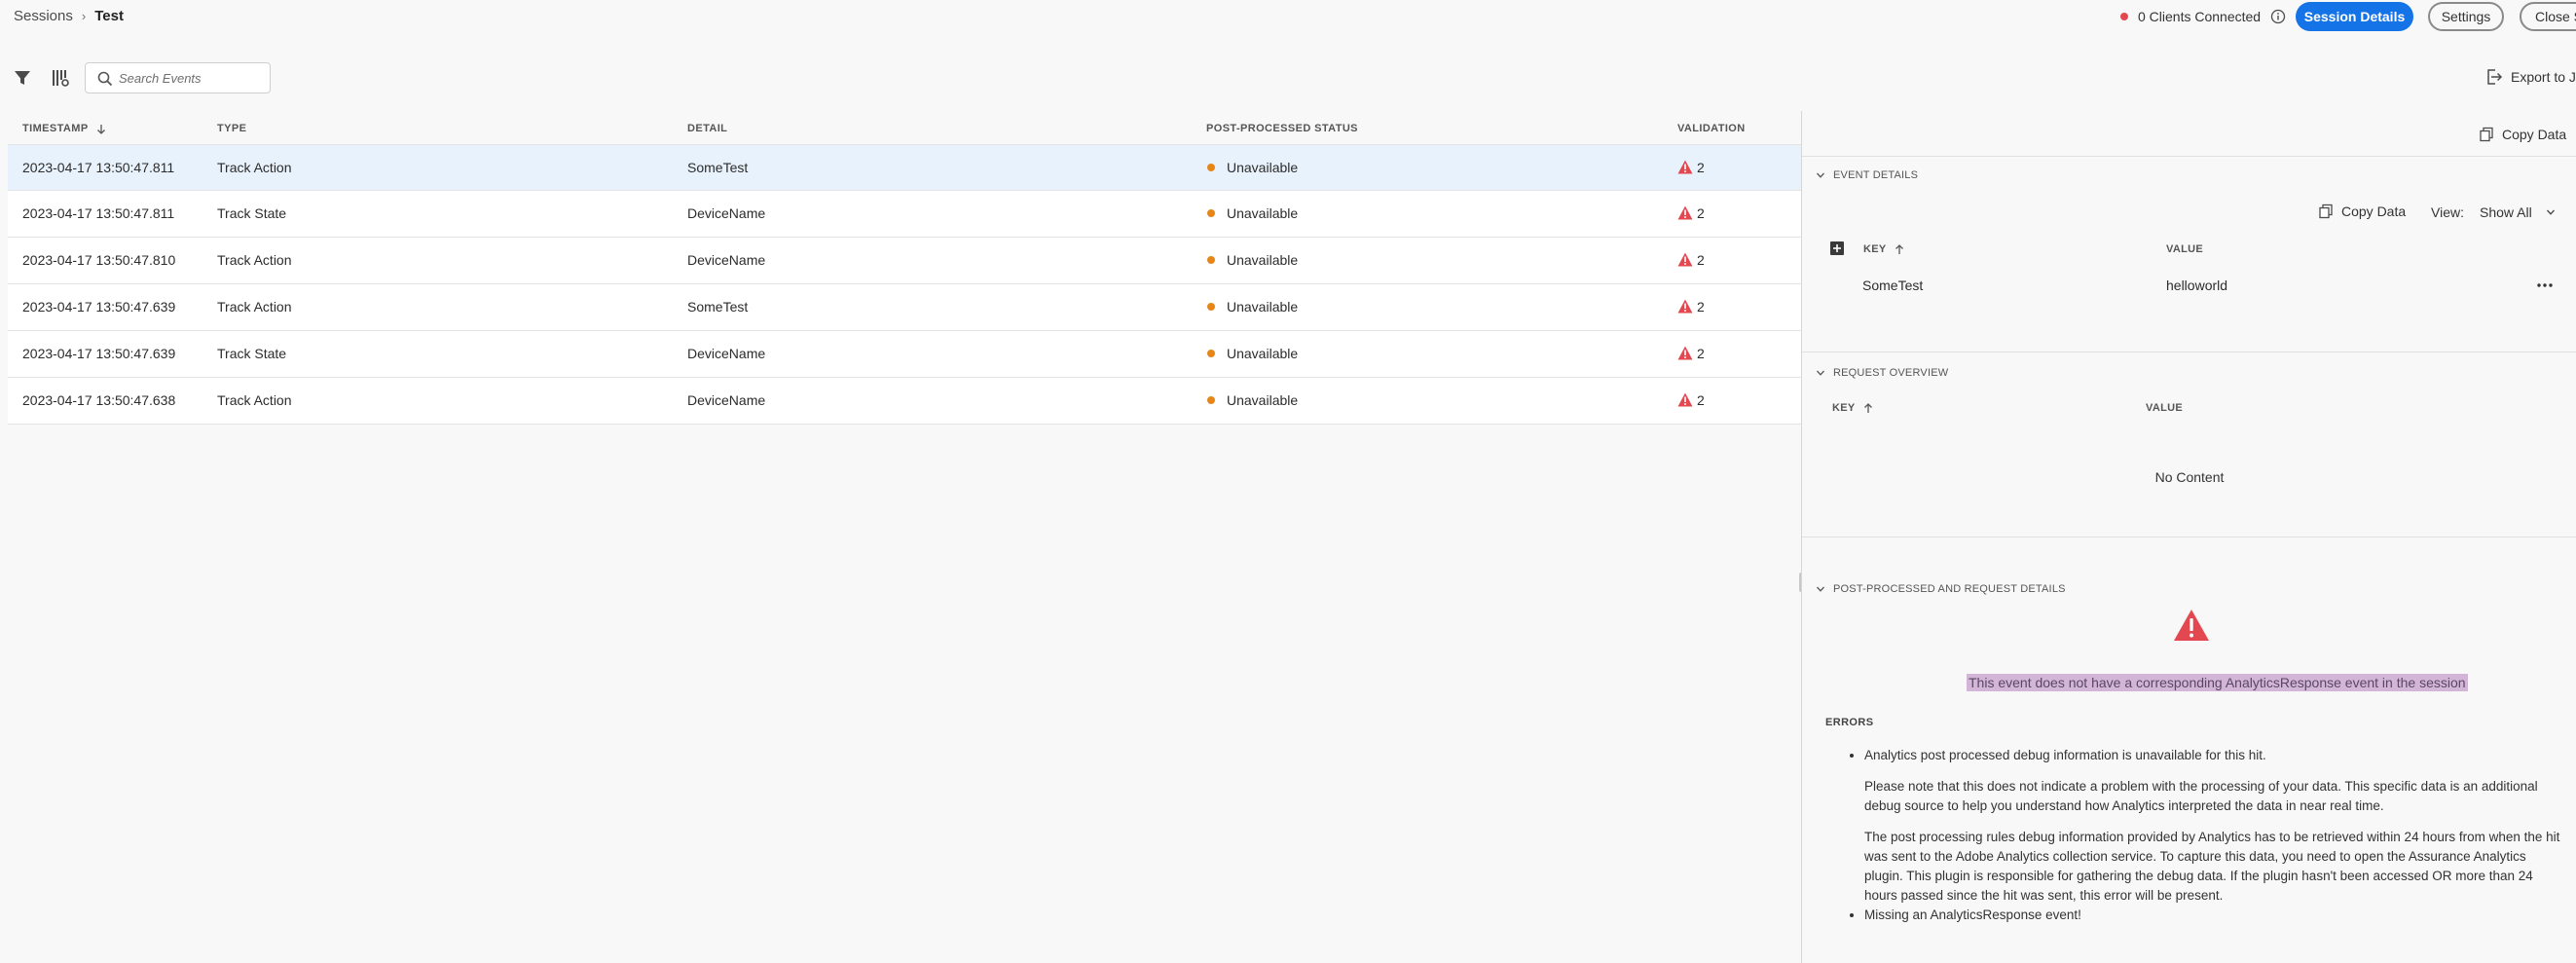 Image resolution: width=2576 pixels, height=963 pixels. I want to click on request-overview-title: REQUEST OVERVIEW, so click(1891, 373).